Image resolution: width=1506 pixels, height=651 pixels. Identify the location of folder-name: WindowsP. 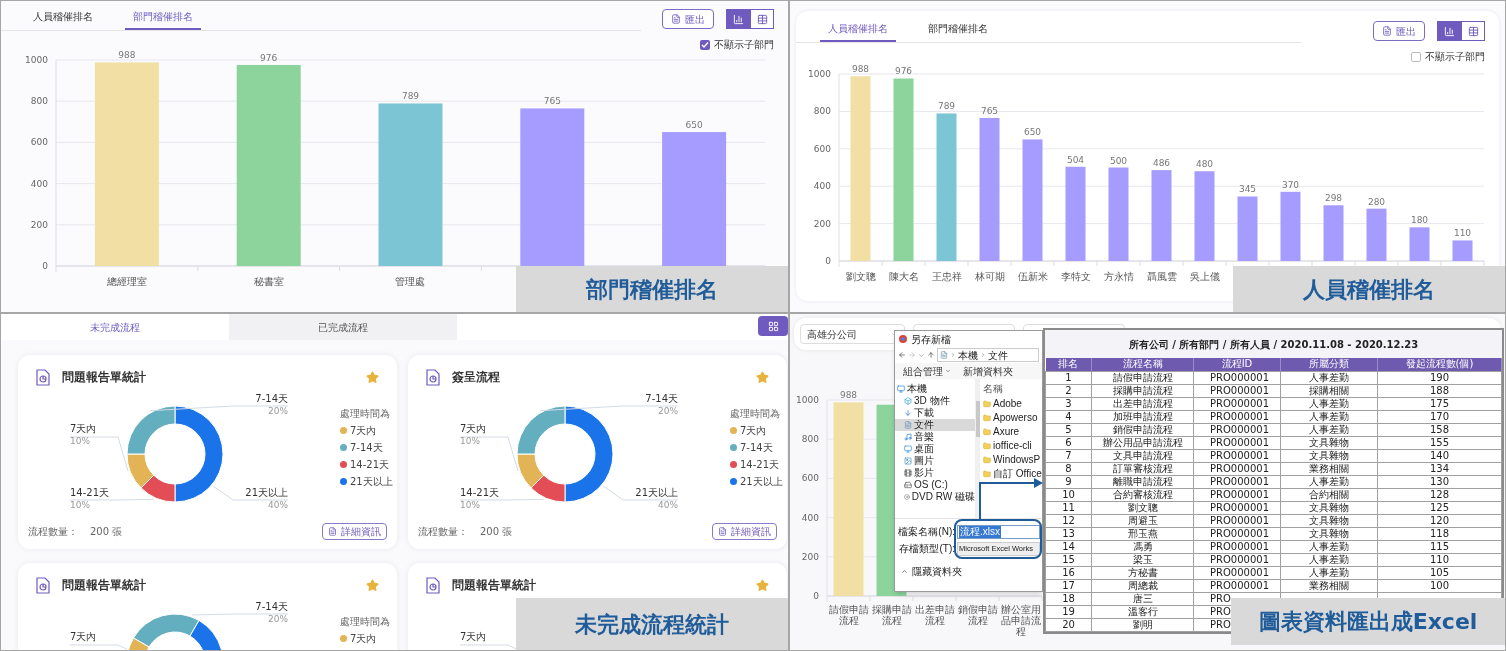
(1017, 459).